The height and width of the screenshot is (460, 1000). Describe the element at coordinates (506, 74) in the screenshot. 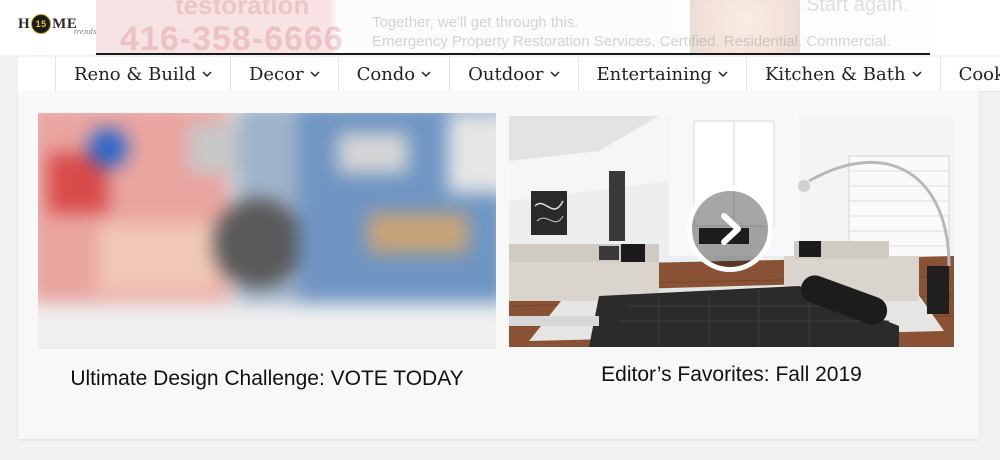

I see `nav-item-label: Outdoor` at that location.